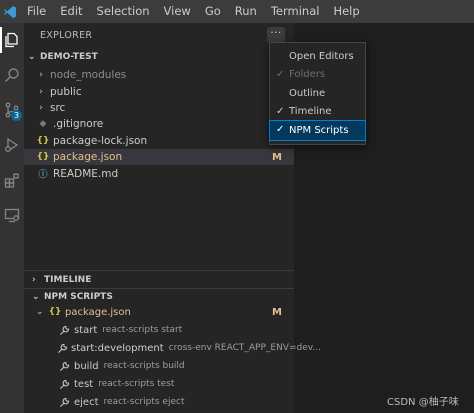 The width and height of the screenshot is (474, 413). Describe the element at coordinates (321, 56) in the screenshot. I see `menu-item-label: Open Editors` at that location.